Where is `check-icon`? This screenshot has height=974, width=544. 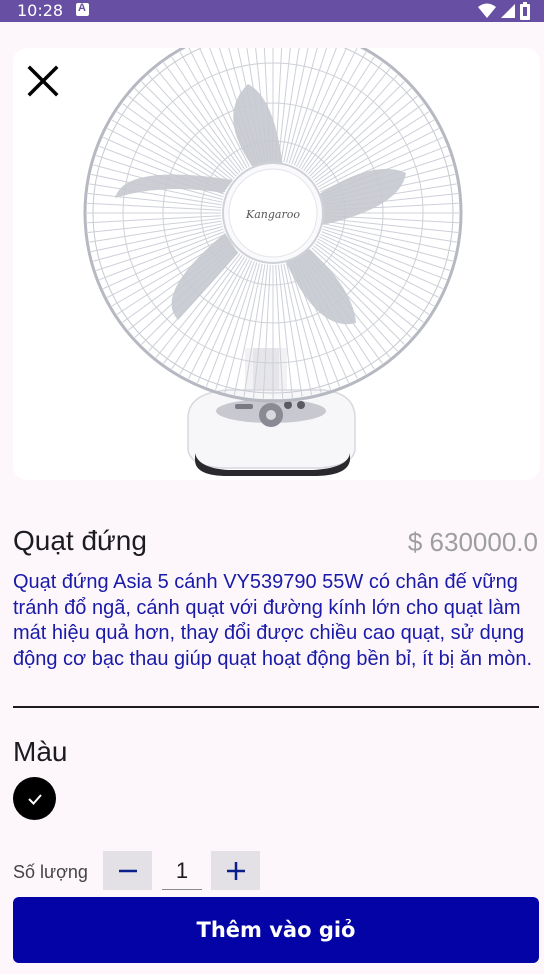
check-icon is located at coordinates (34, 799).